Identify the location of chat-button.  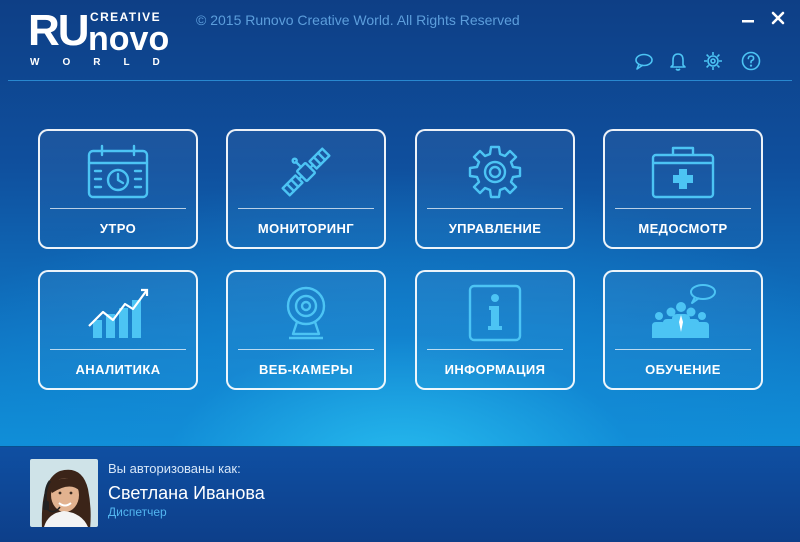
(644, 61).